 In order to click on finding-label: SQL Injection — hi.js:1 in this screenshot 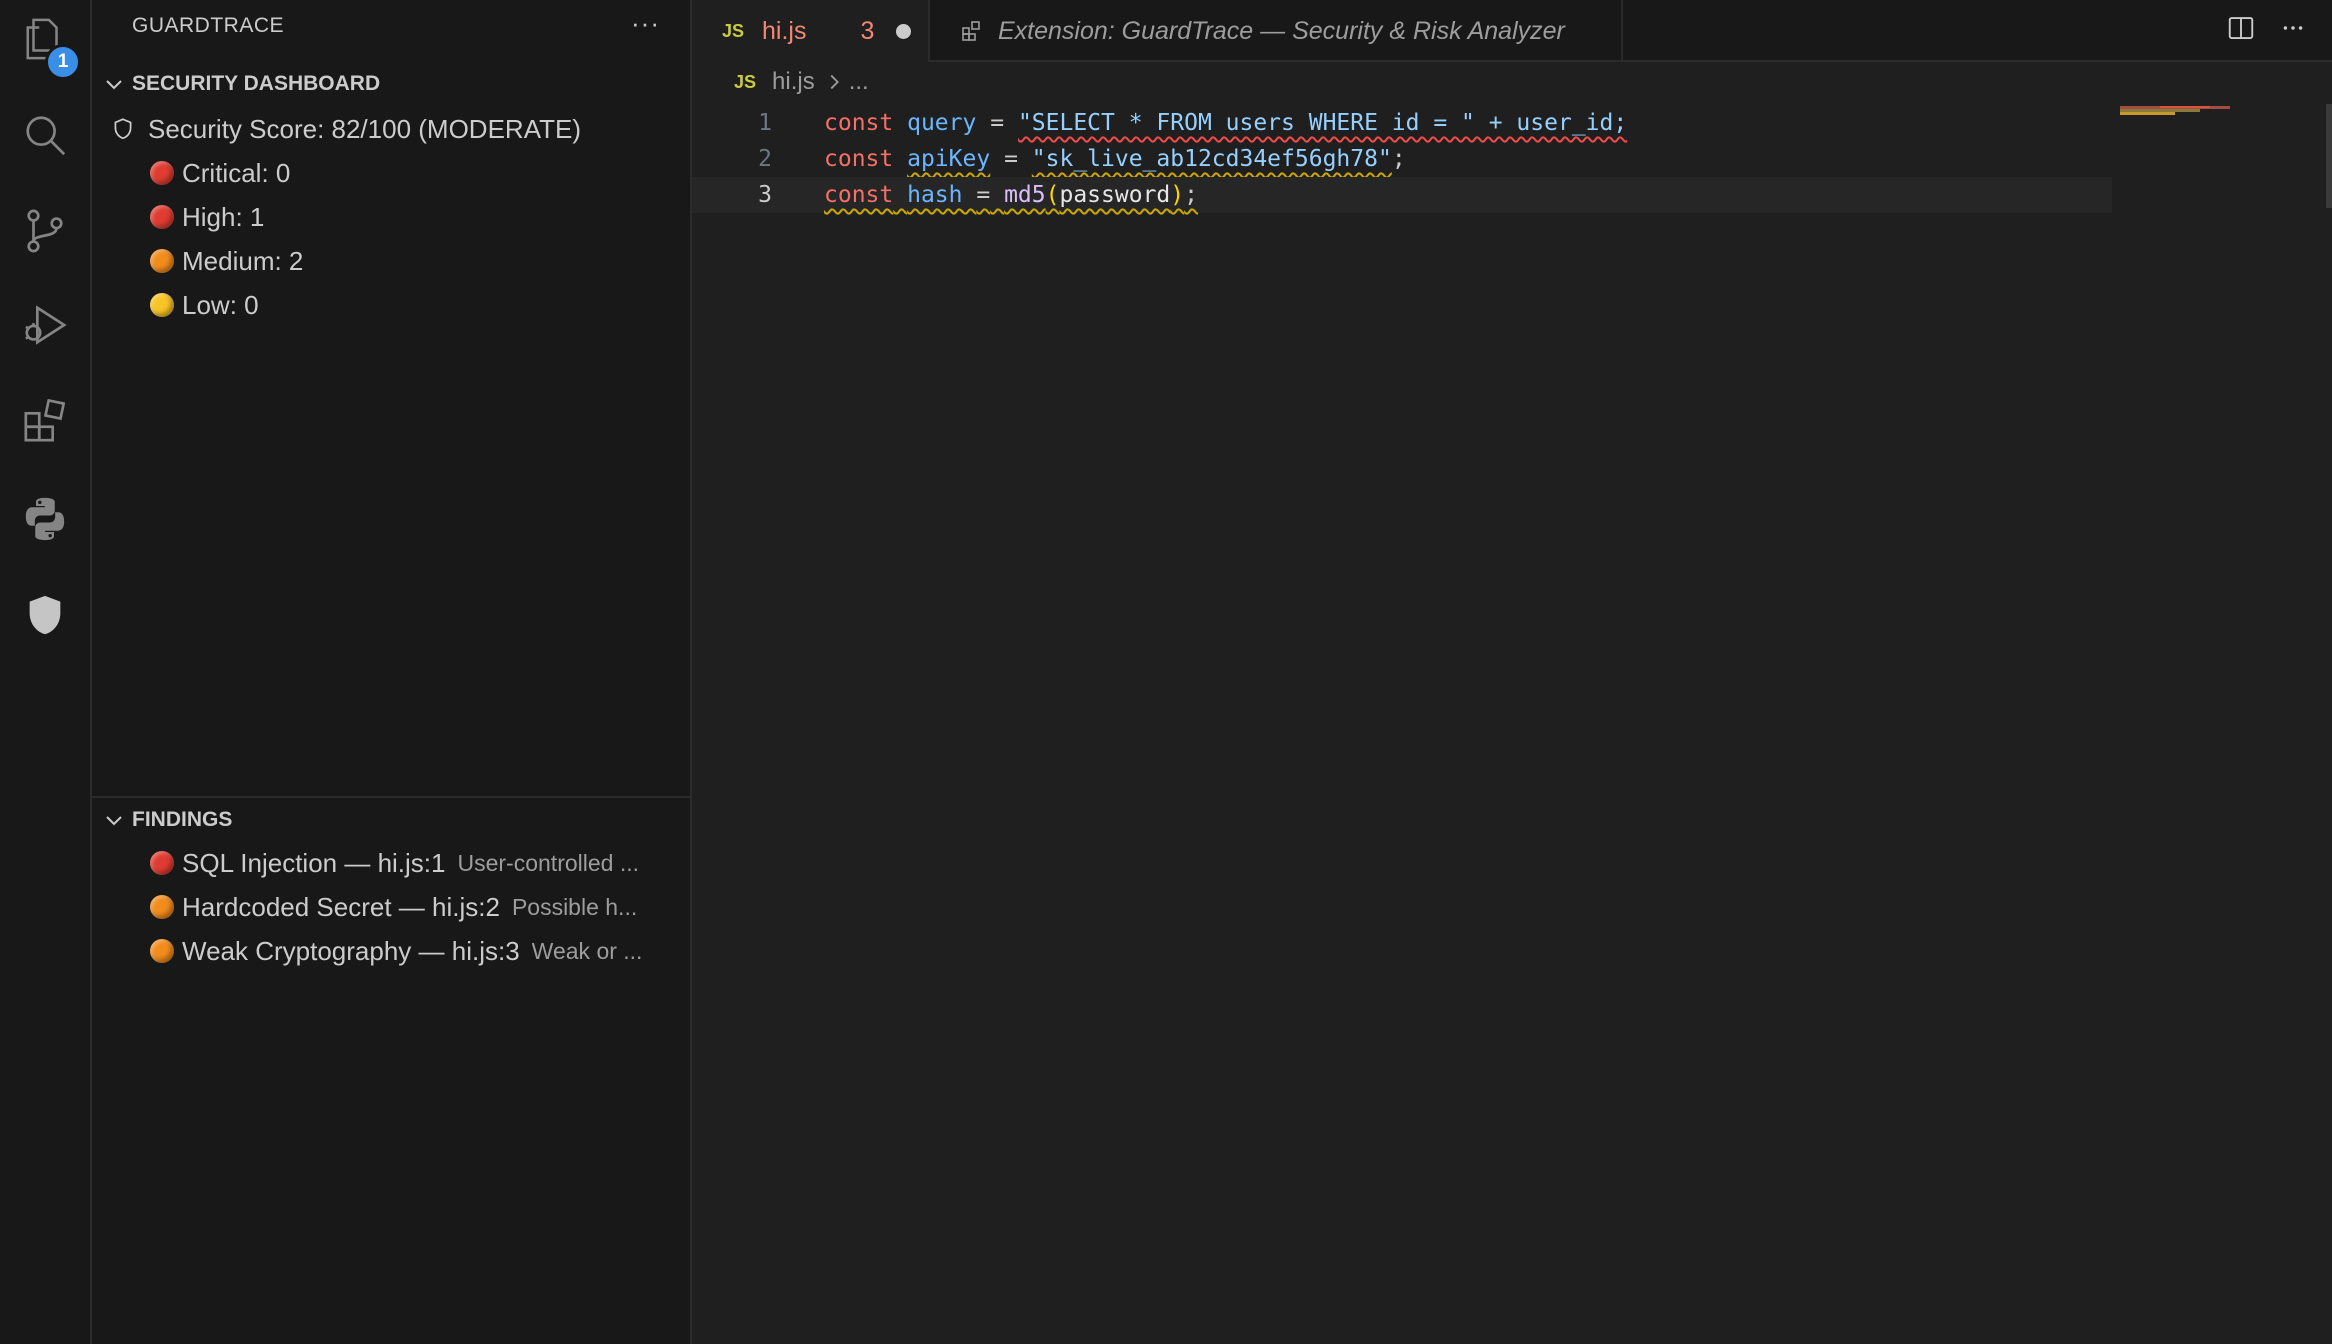, I will do `click(314, 862)`.